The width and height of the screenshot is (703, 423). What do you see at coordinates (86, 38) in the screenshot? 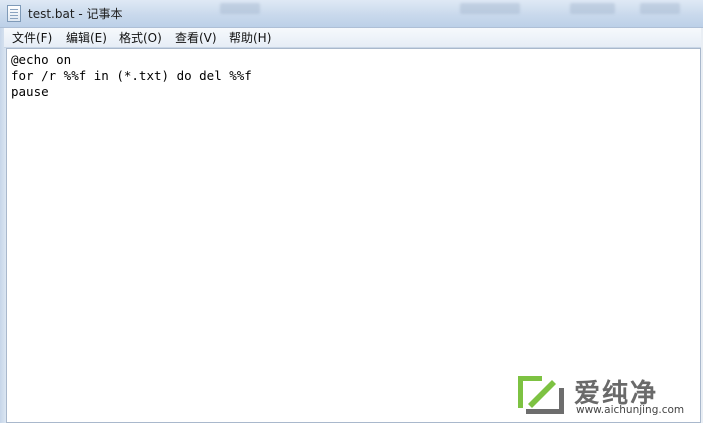
I see `menu-edit: 编辑(E)` at bounding box center [86, 38].